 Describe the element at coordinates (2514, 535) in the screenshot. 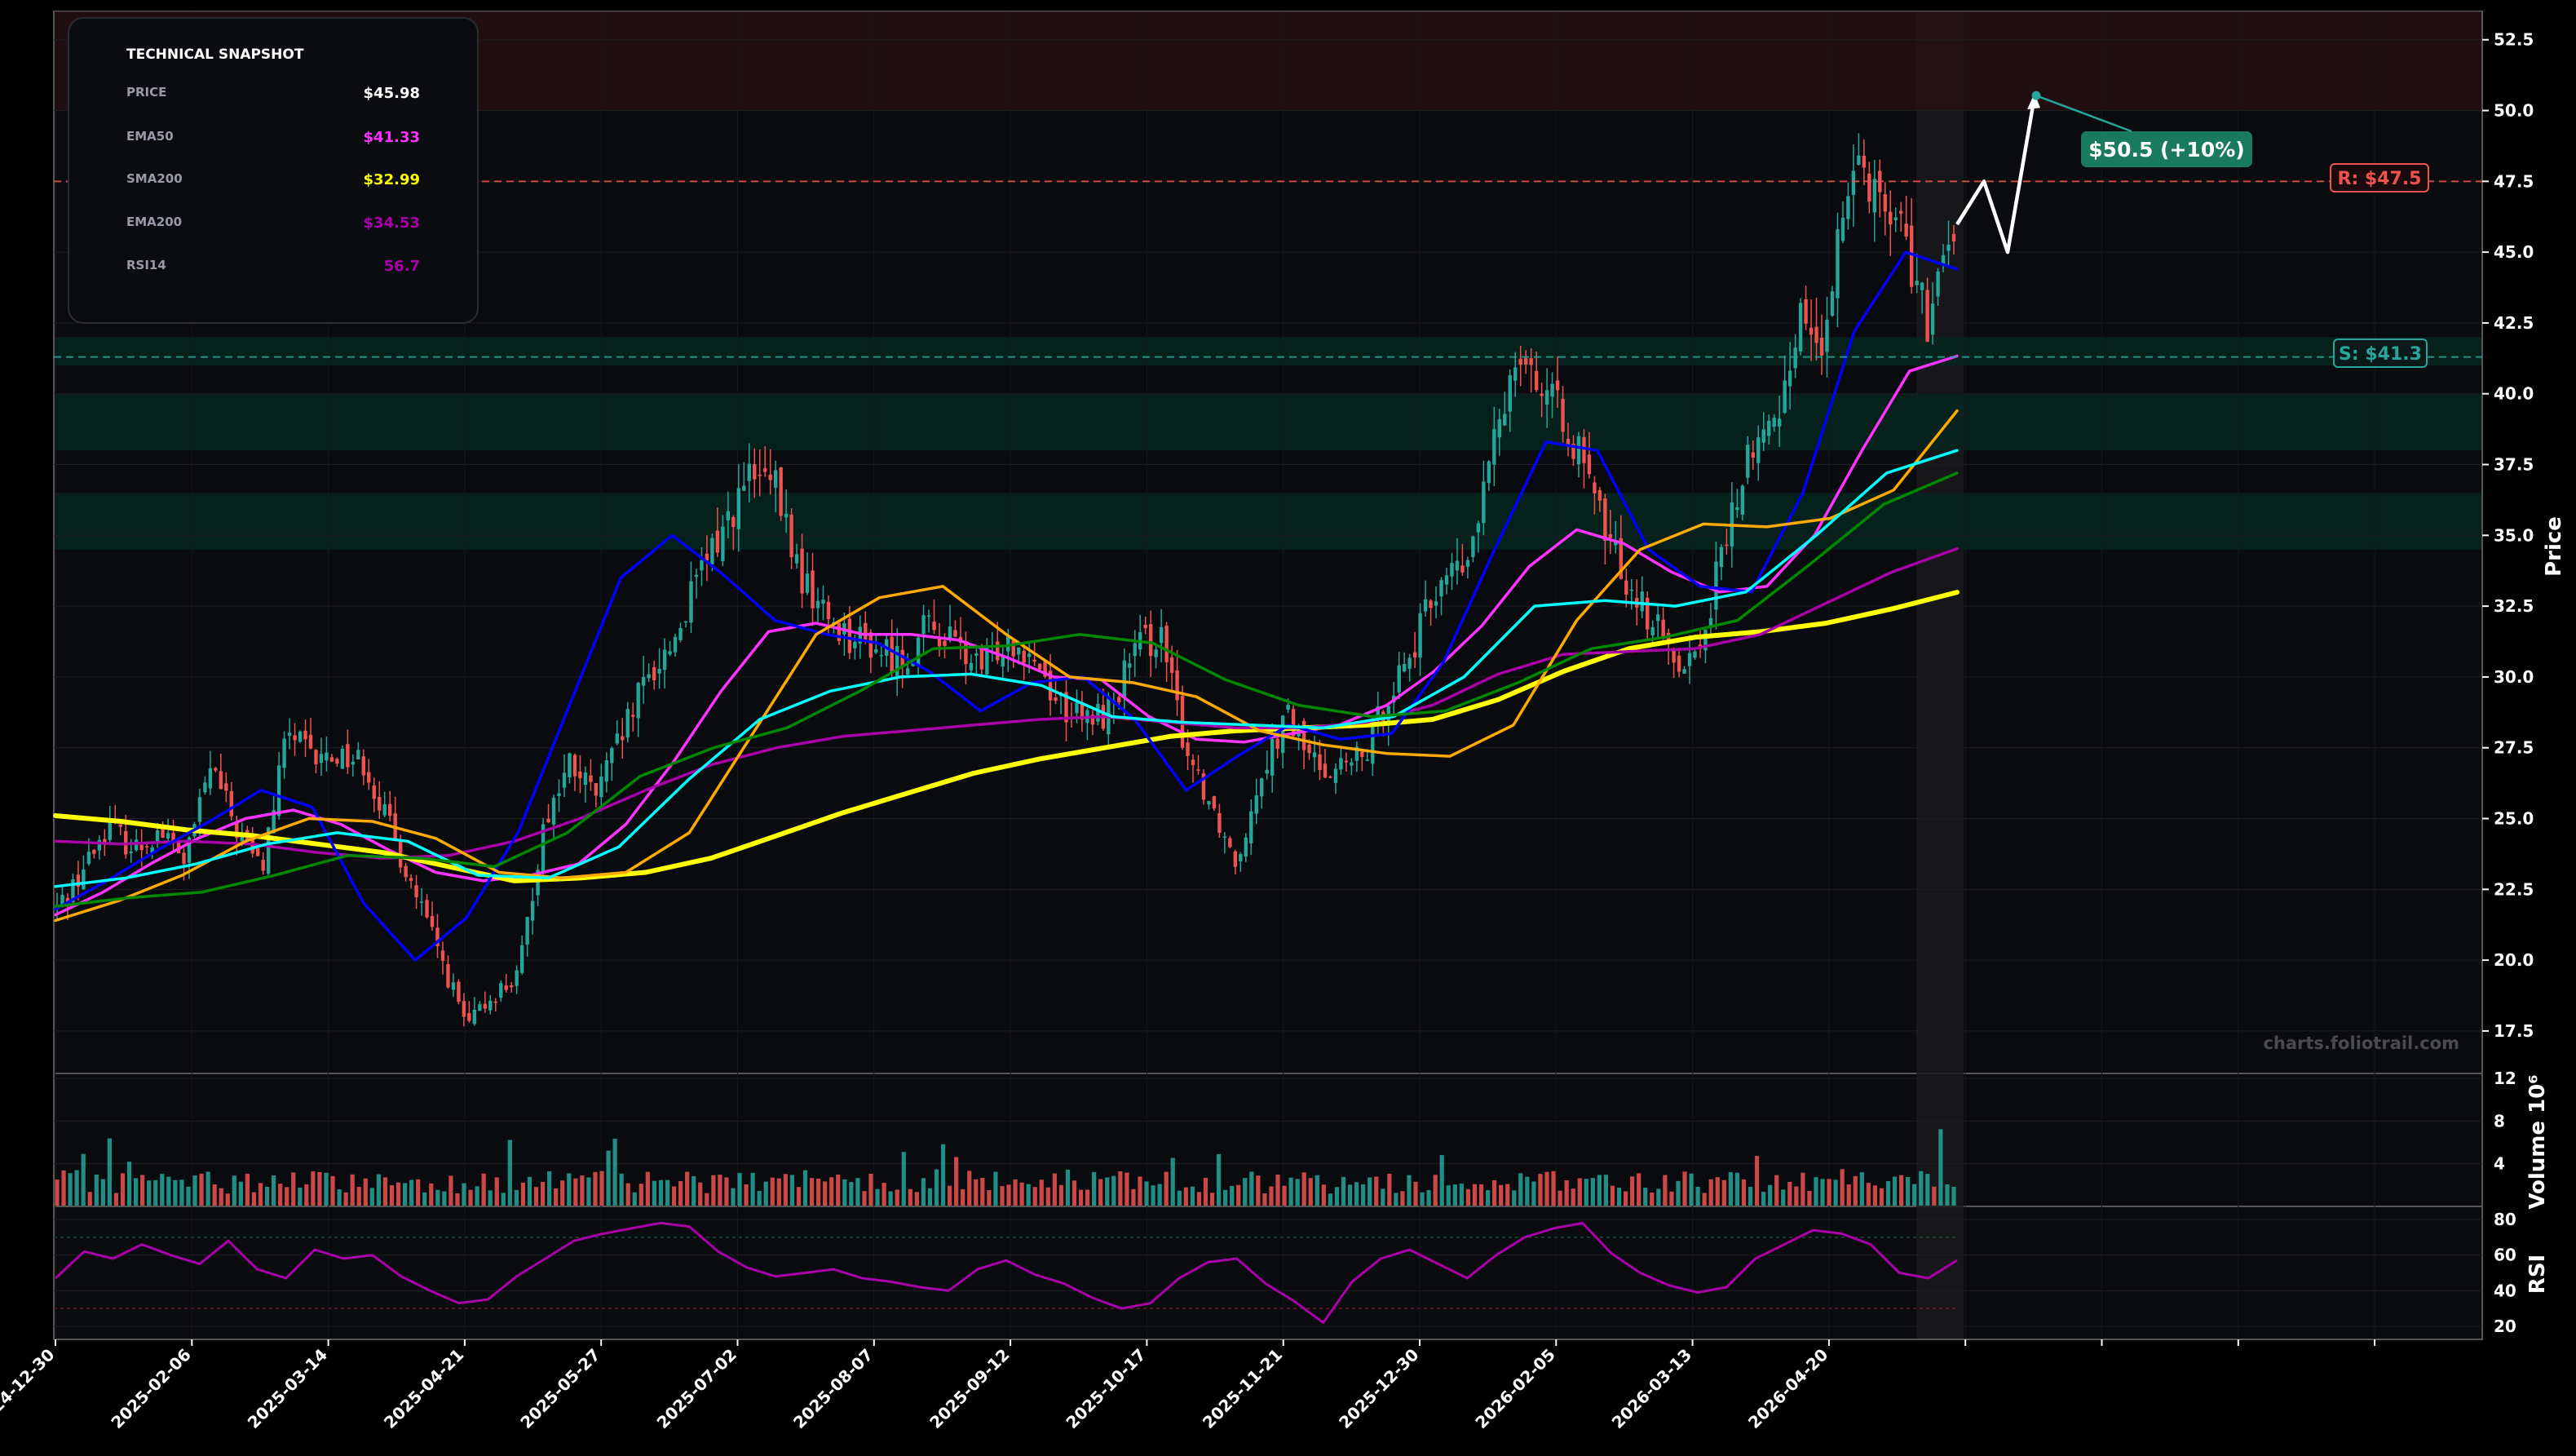

I see `price-tick-label: 35.0` at that location.